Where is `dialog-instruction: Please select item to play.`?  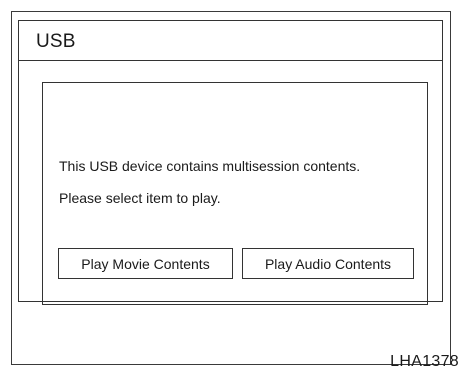
dialog-instruction: Please select item to play. is located at coordinates (140, 198).